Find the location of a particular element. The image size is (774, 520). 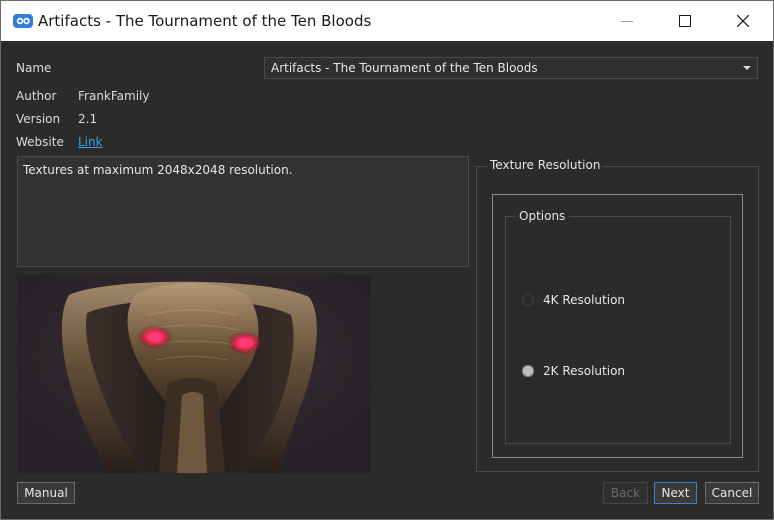

author-value: FrankFamily is located at coordinates (114, 96).